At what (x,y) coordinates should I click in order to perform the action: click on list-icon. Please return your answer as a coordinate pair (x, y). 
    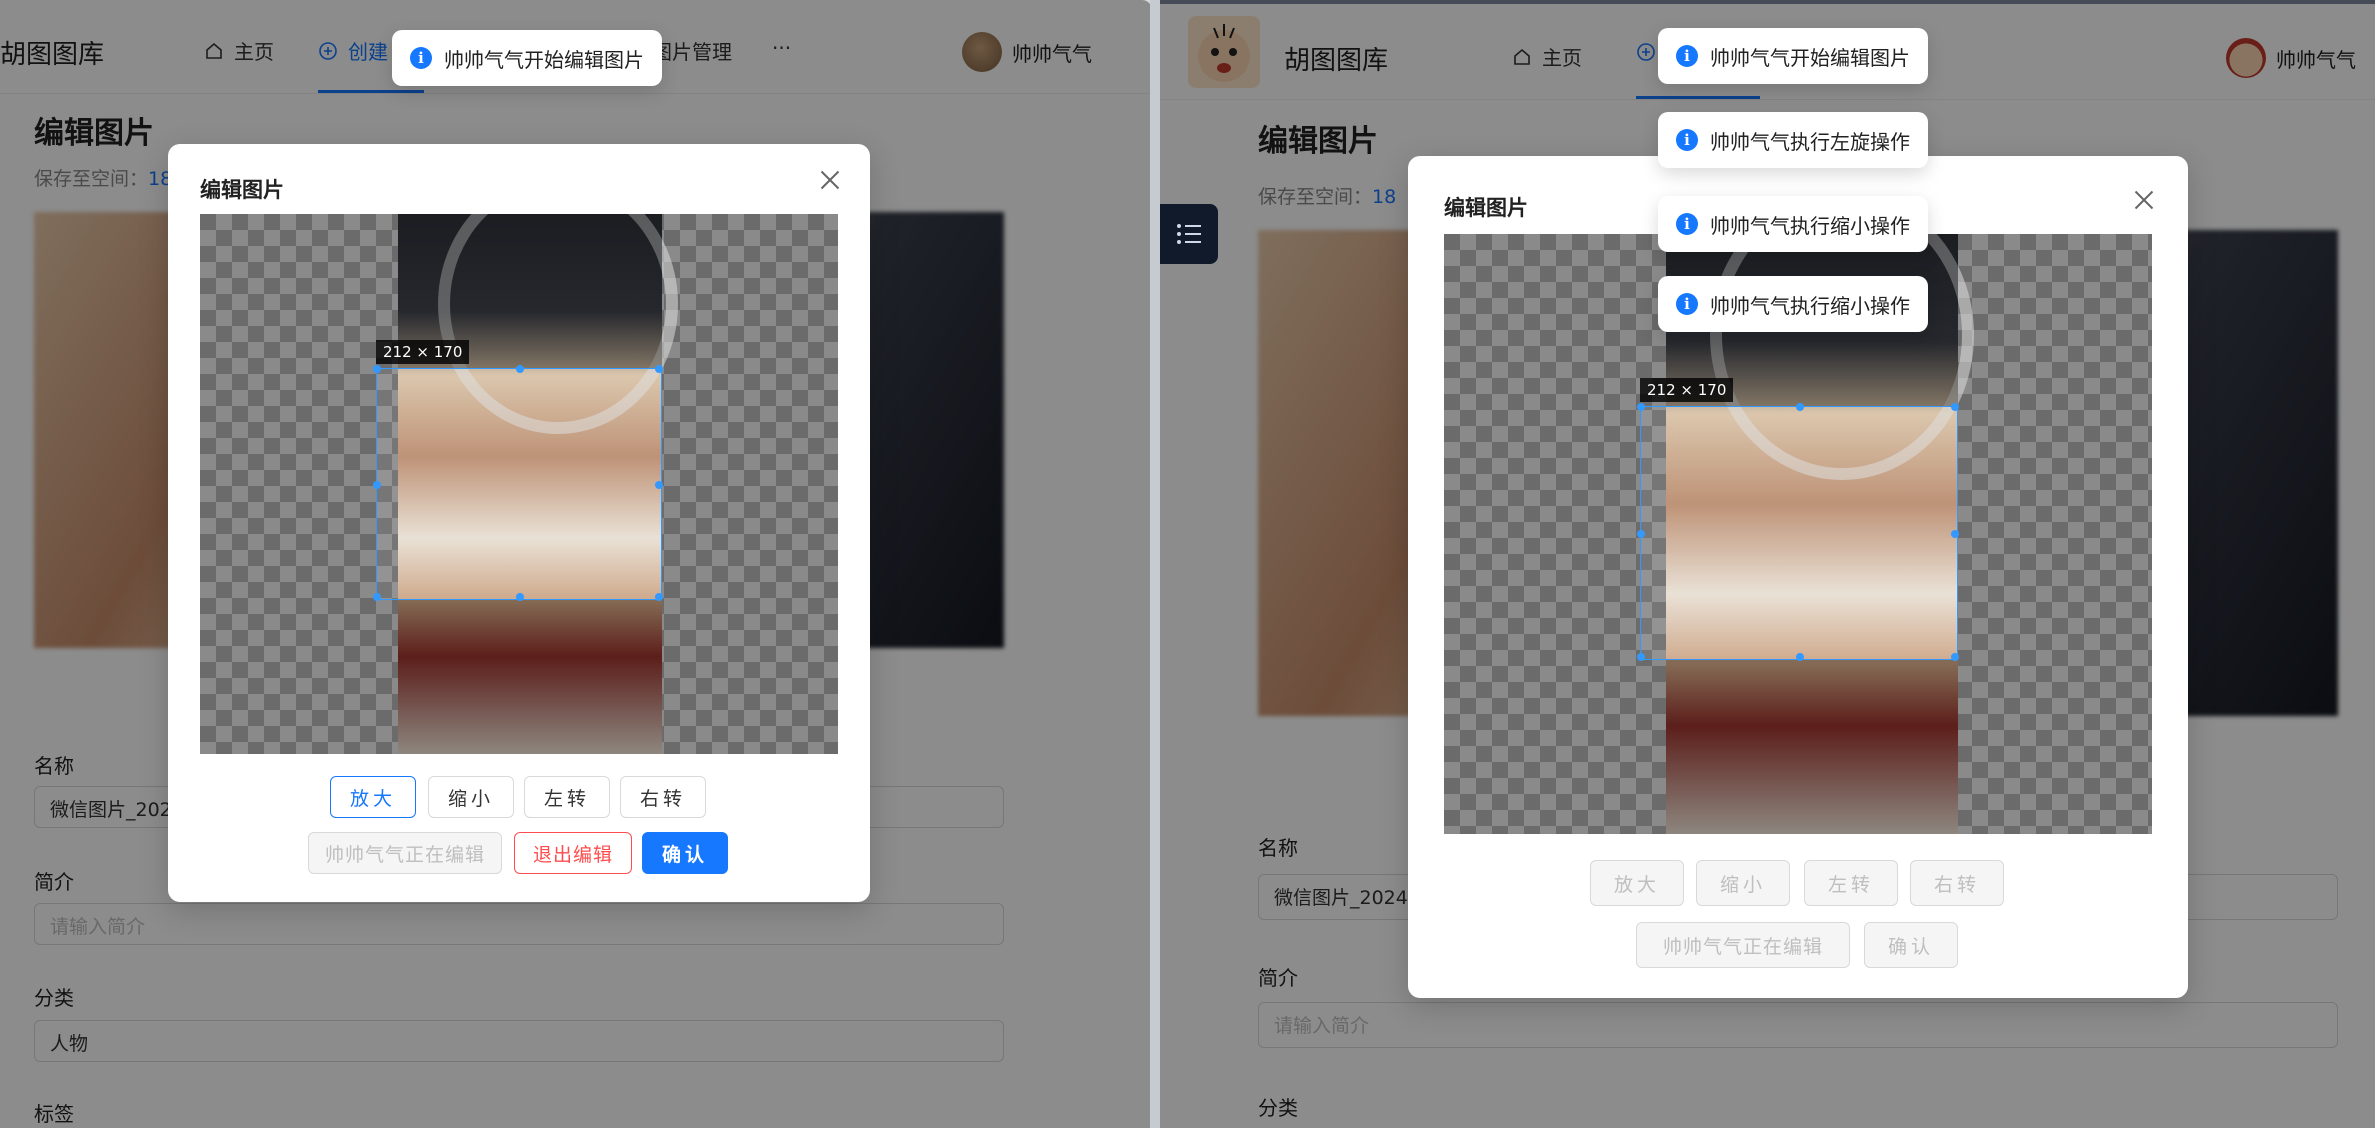
    Looking at the image, I should click on (1189, 234).